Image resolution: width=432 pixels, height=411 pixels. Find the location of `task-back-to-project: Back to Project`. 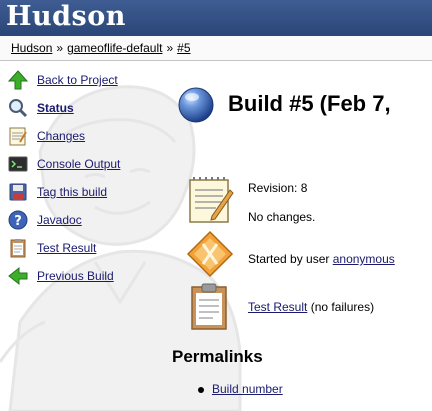

task-back-to-project: Back to Project is located at coordinates (88, 80).